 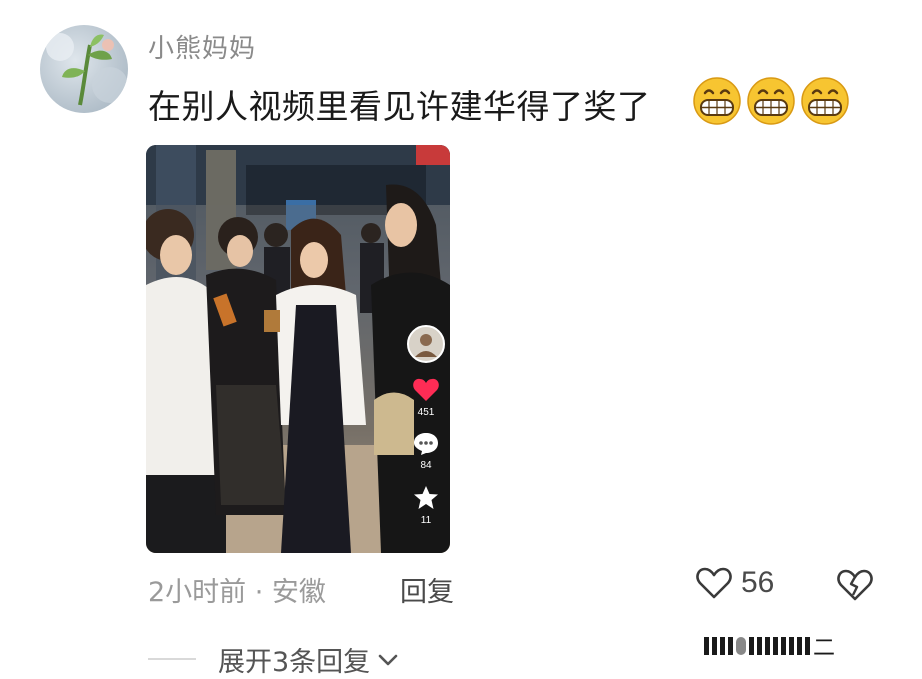 I want to click on watermark: 二, so click(x=770, y=646).